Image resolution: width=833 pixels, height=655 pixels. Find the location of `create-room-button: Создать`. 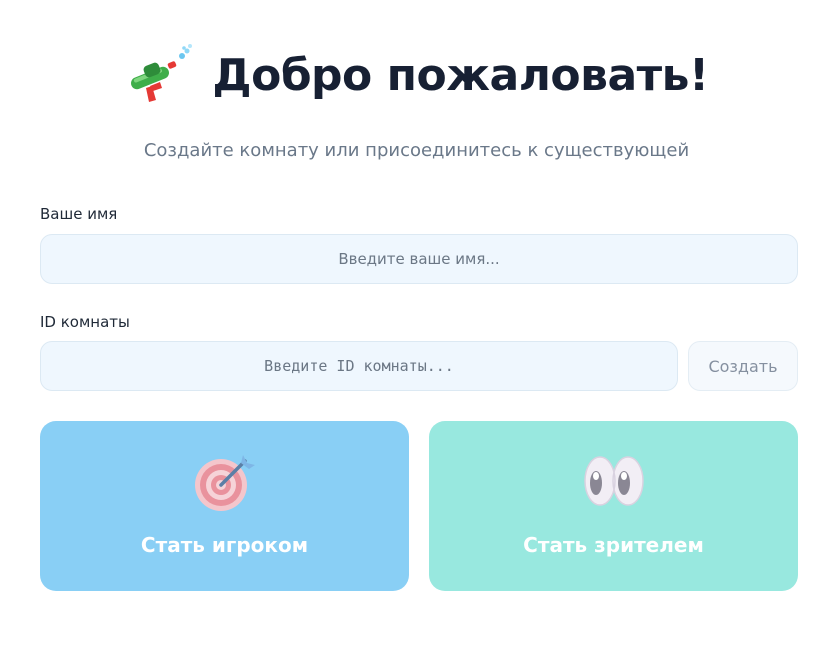

create-room-button: Создать is located at coordinates (743, 366).